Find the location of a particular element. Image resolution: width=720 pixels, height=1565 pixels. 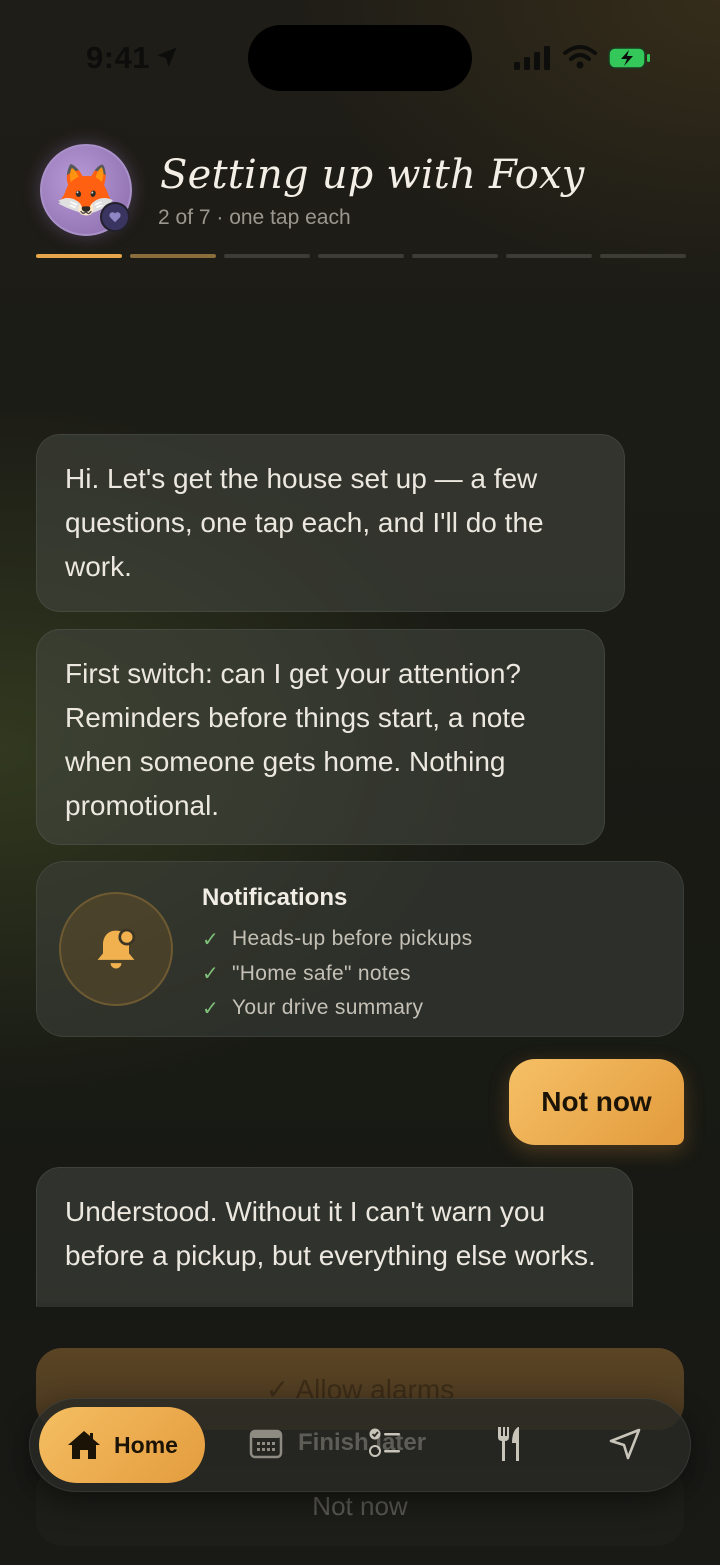

notifications-title: Notifications is located at coordinates (275, 897).